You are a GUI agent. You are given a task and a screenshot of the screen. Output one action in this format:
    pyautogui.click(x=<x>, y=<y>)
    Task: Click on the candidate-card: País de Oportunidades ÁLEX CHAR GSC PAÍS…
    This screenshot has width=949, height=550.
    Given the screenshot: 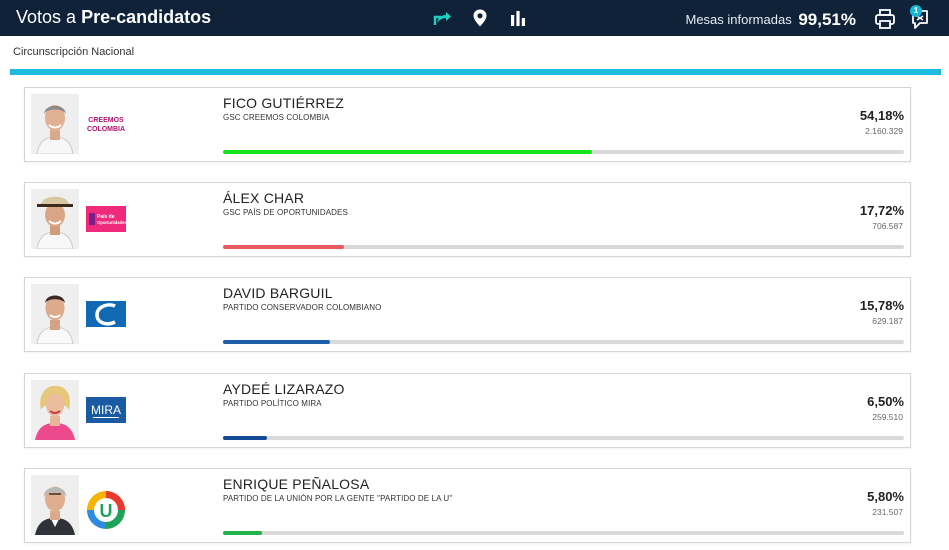 What is the action you would take?
    pyautogui.click(x=467, y=219)
    